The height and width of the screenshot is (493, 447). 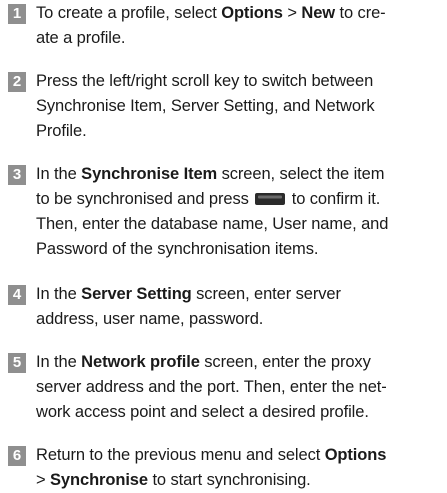 I want to click on confirm-key-icon, so click(x=270, y=199).